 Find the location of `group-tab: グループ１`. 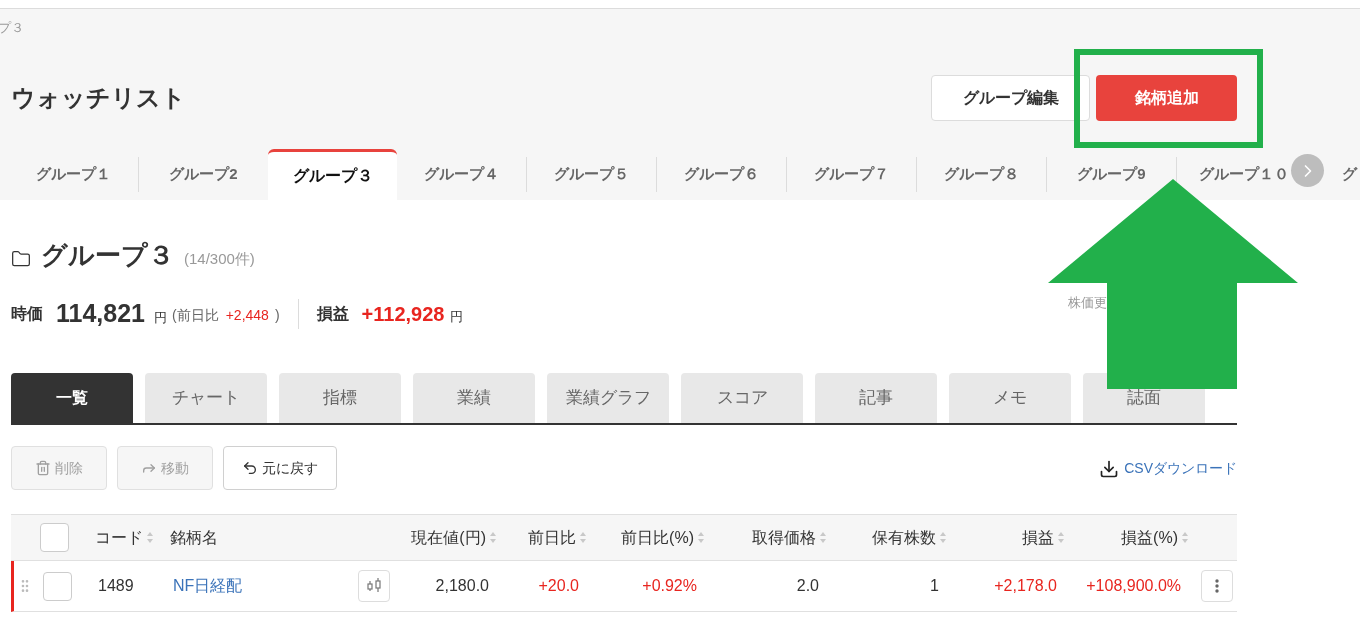

group-tab: グループ１ is located at coordinates (73, 174).